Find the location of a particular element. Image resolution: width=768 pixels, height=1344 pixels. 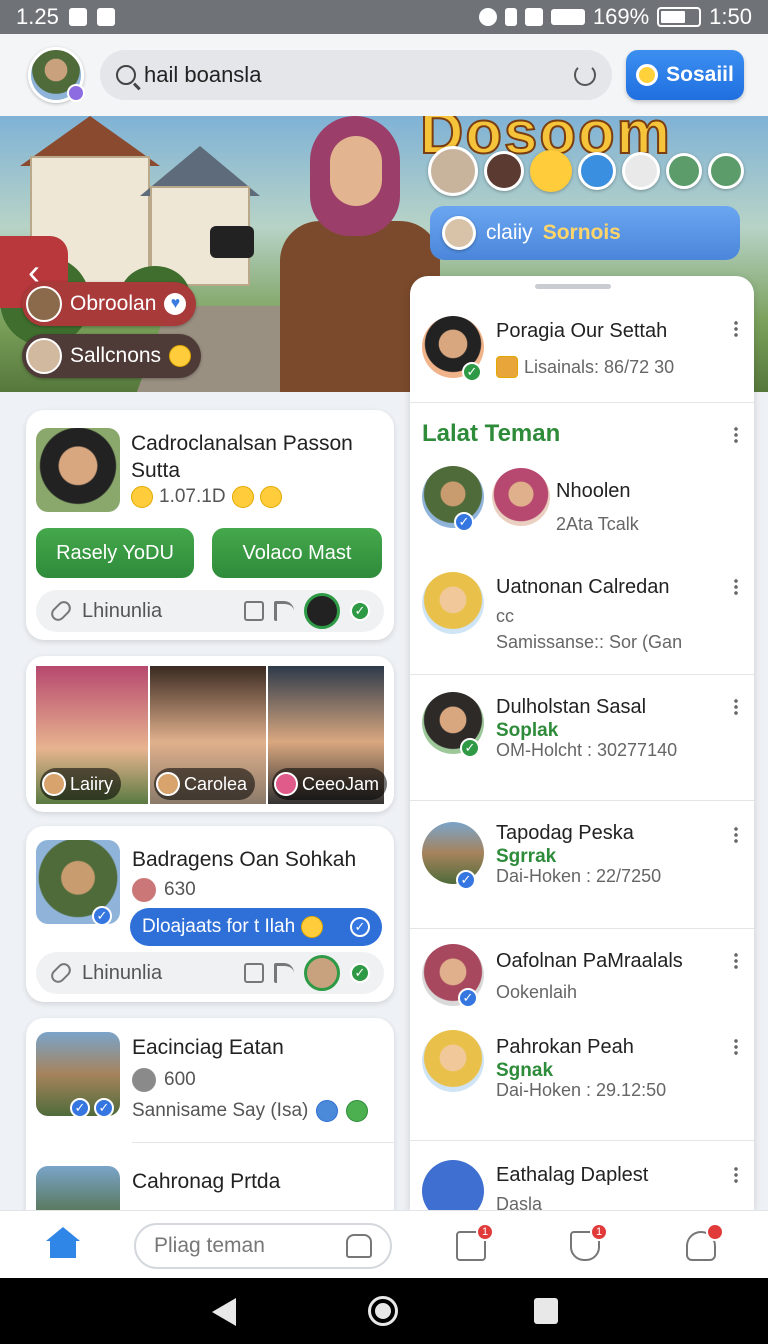

clock-icon is located at coordinates (647, 75).